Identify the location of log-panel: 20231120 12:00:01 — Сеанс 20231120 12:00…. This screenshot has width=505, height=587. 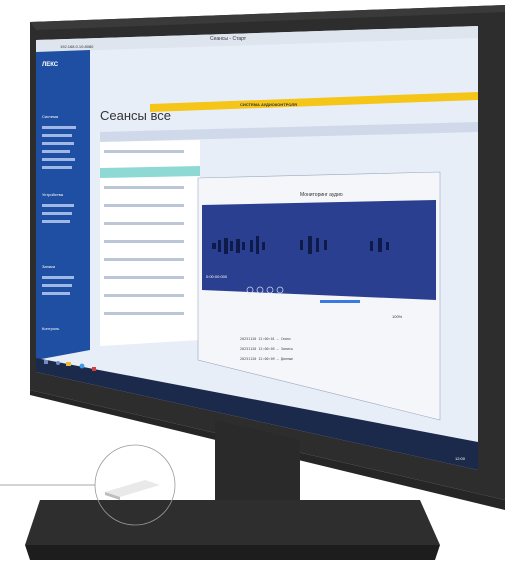
(266, 349).